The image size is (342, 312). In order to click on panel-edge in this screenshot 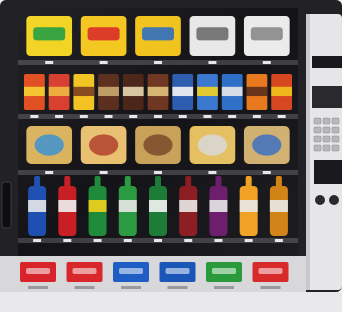, I will do `click(308, 152)`.